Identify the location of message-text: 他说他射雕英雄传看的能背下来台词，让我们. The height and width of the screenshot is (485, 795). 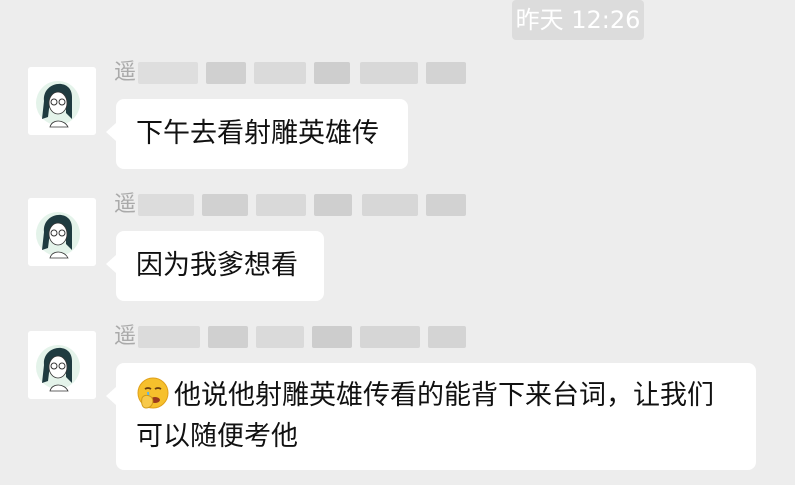
(444, 395).